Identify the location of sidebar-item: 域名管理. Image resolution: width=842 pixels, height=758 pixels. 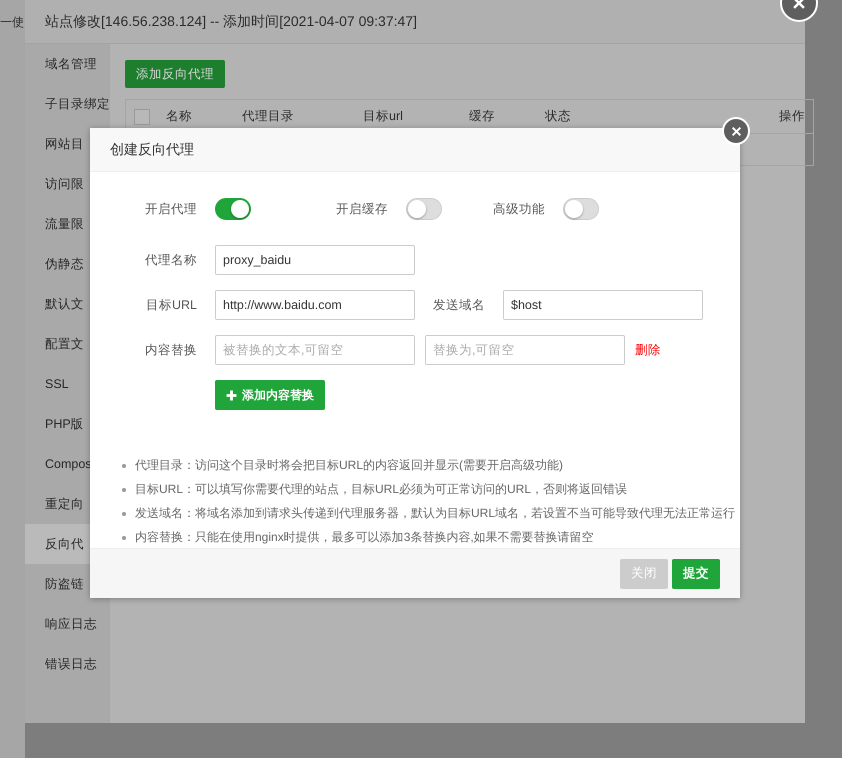
(67, 64).